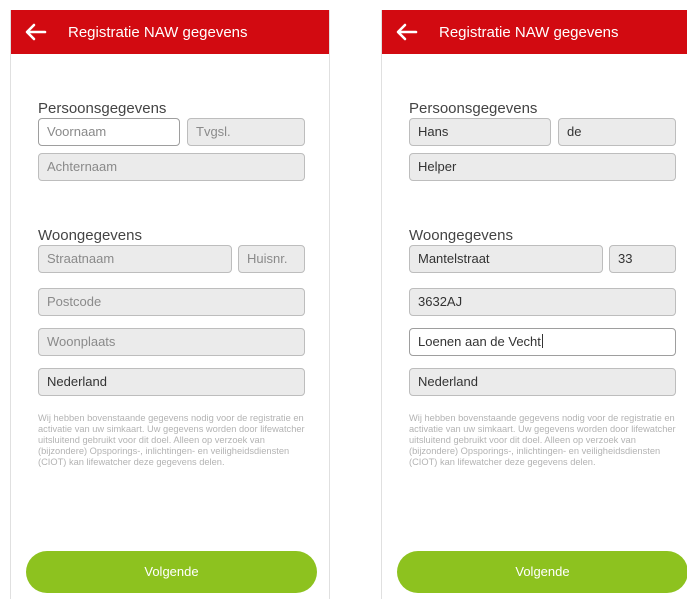 This screenshot has height=599, width=687. I want to click on huisnummer-field: Huisnr., so click(271, 259).